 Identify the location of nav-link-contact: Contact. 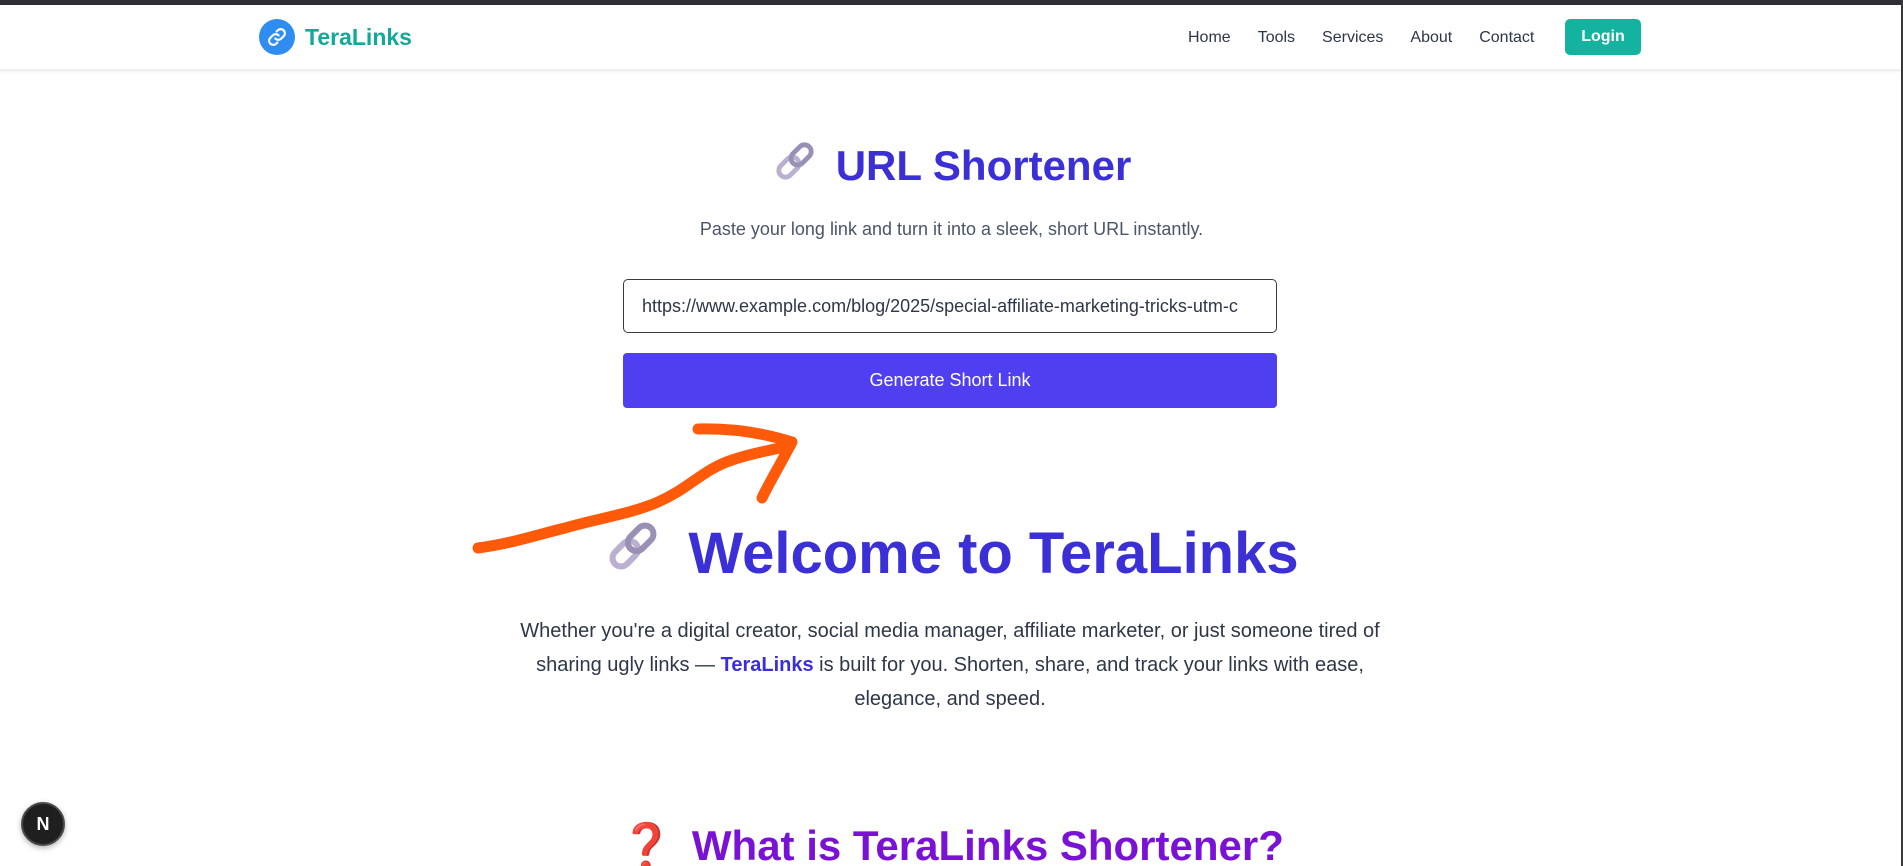
(1506, 38).